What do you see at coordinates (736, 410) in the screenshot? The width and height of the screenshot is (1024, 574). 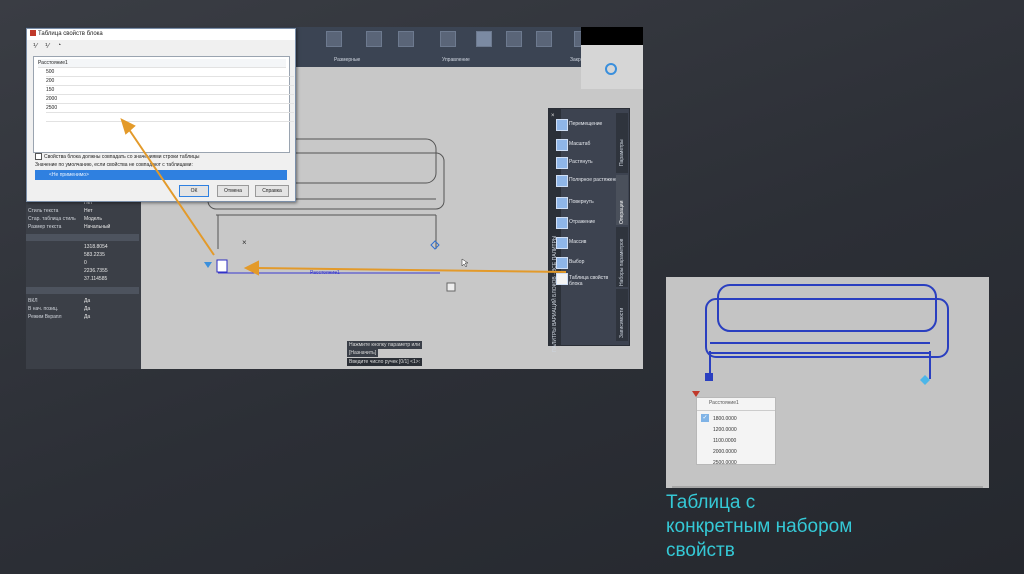 I see `divider` at bounding box center [736, 410].